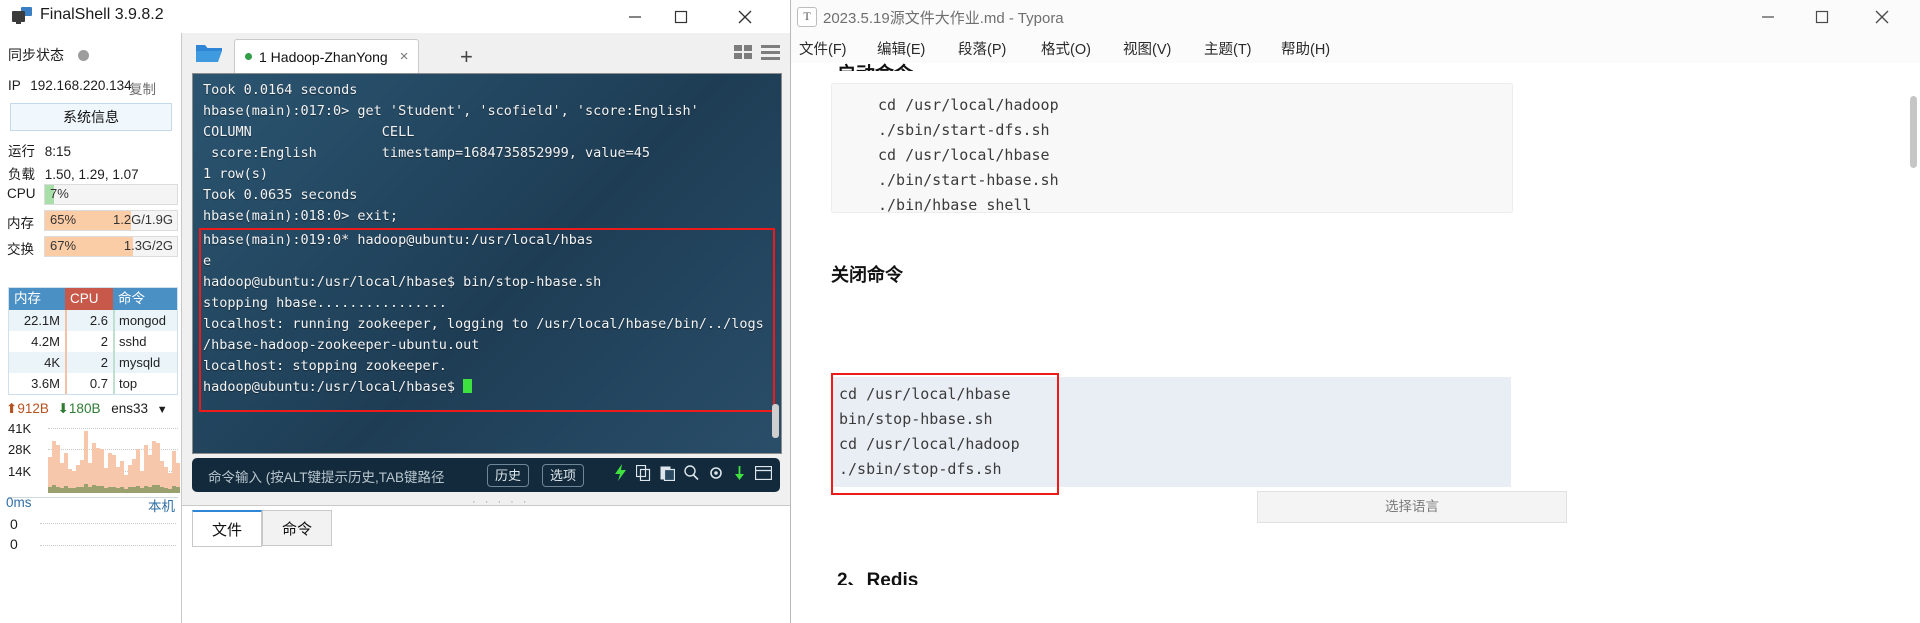 The image size is (1920, 623). Describe the element at coordinates (1412, 507) in the screenshot. I see `language-selector: 选择语言` at that location.